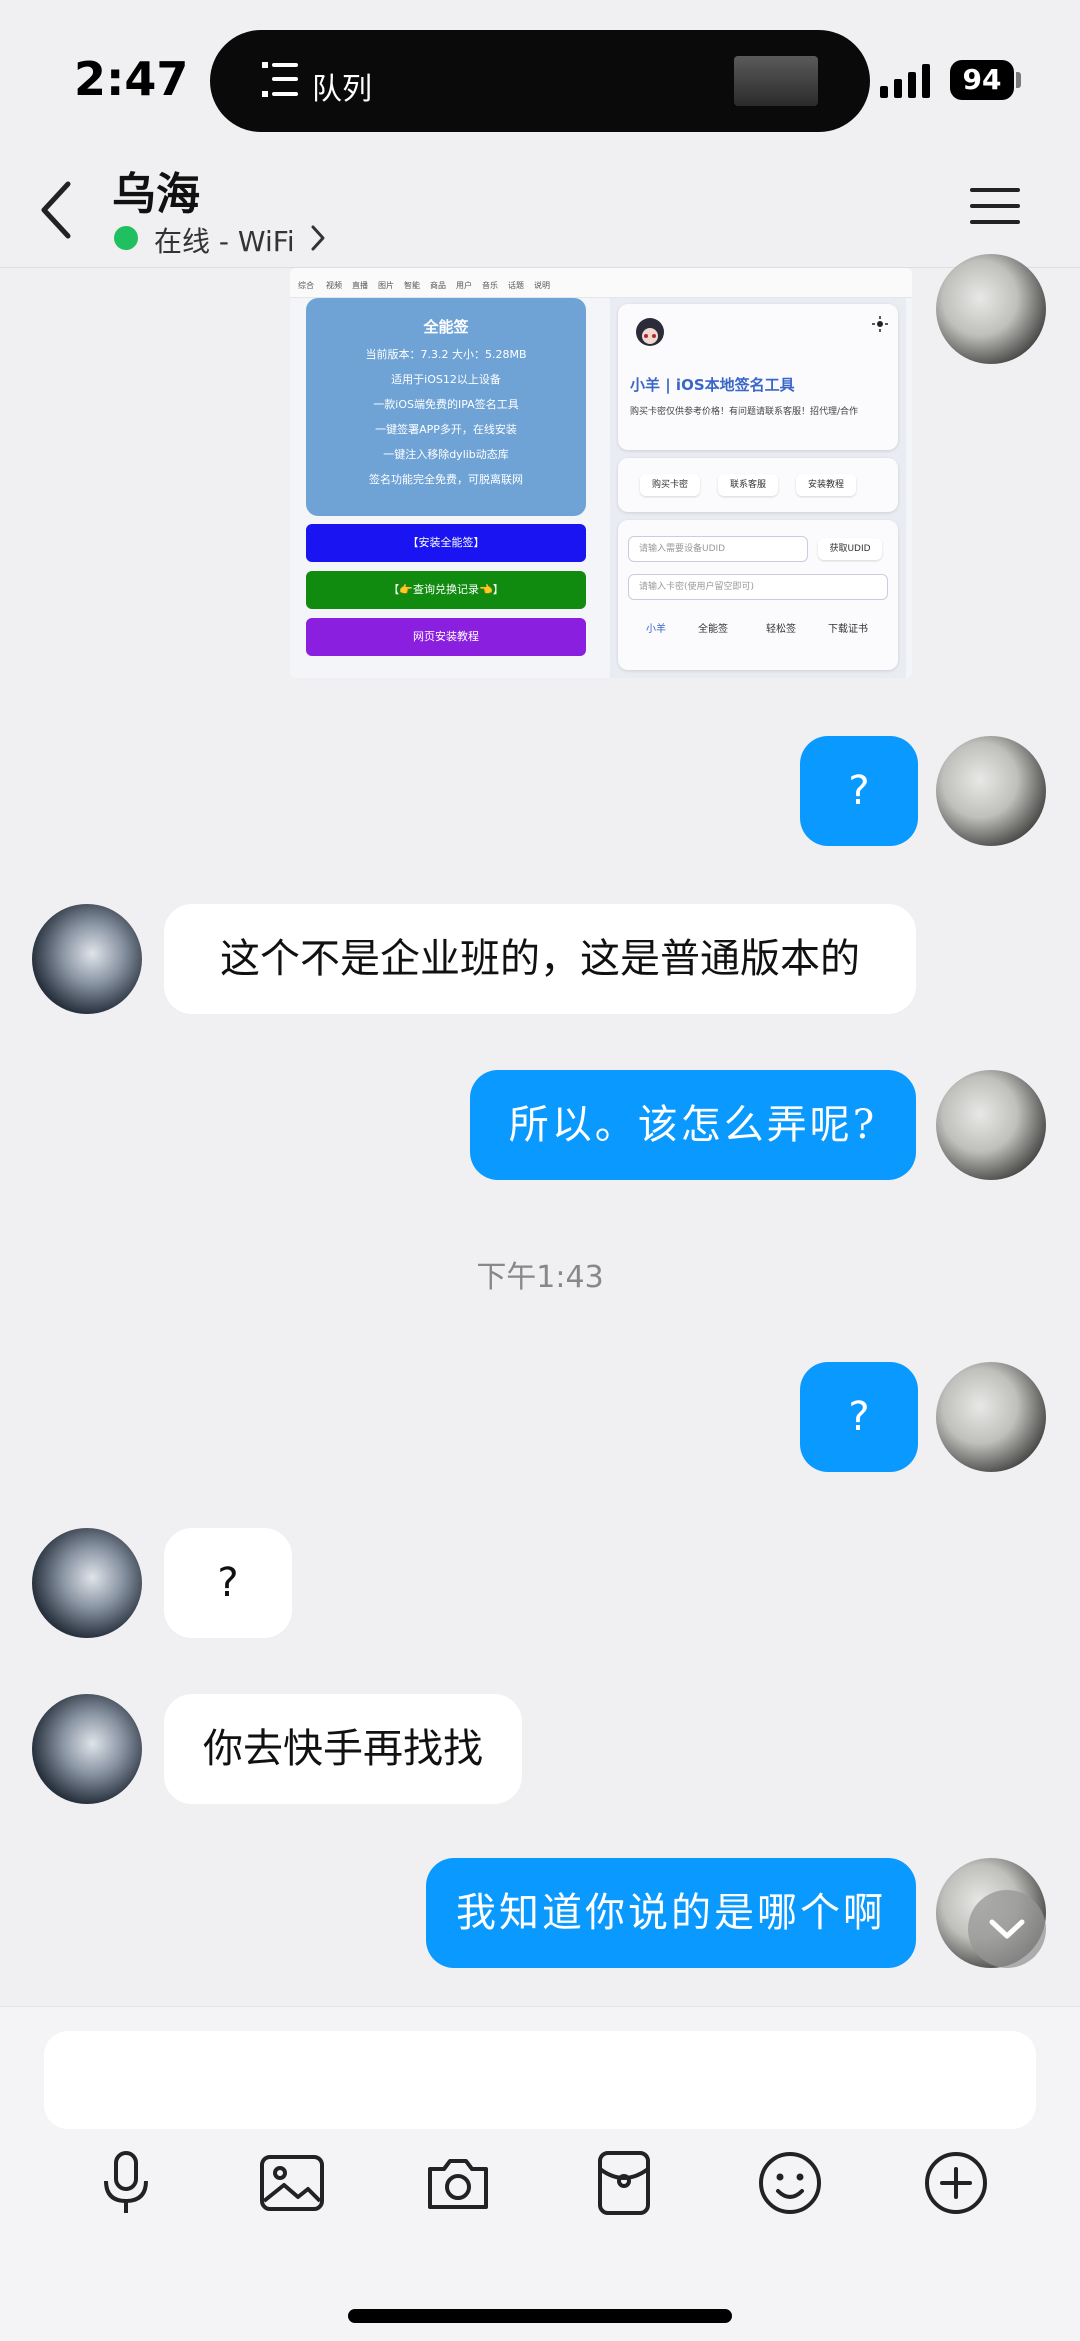  What do you see at coordinates (334, 285) in the screenshot?
I see `shot-tab: 视频` at bounding box center [334, 285].